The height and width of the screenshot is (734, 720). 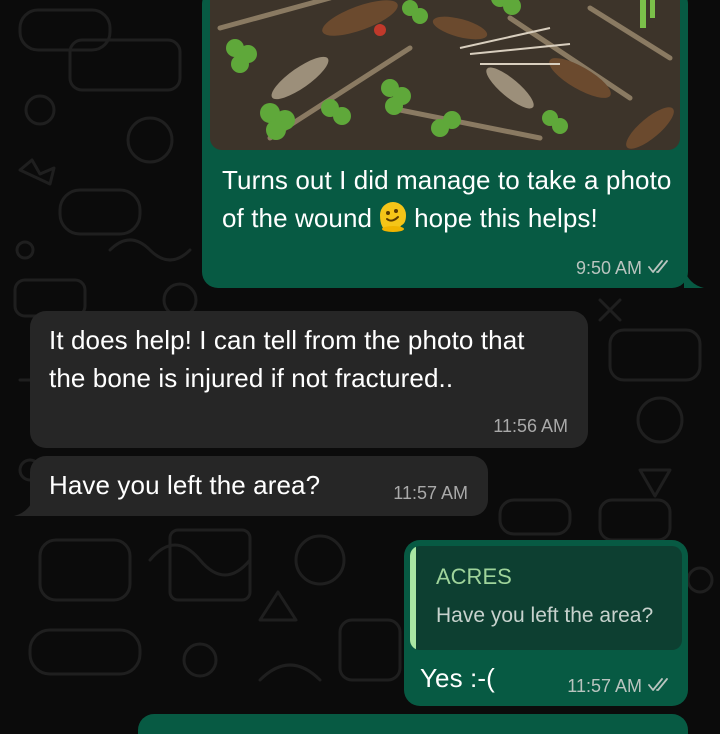 What do you see at coordinates (624, 269) in the screenshot?
I see `message-time: 9:50 AM` at bounding box center [624, 269].